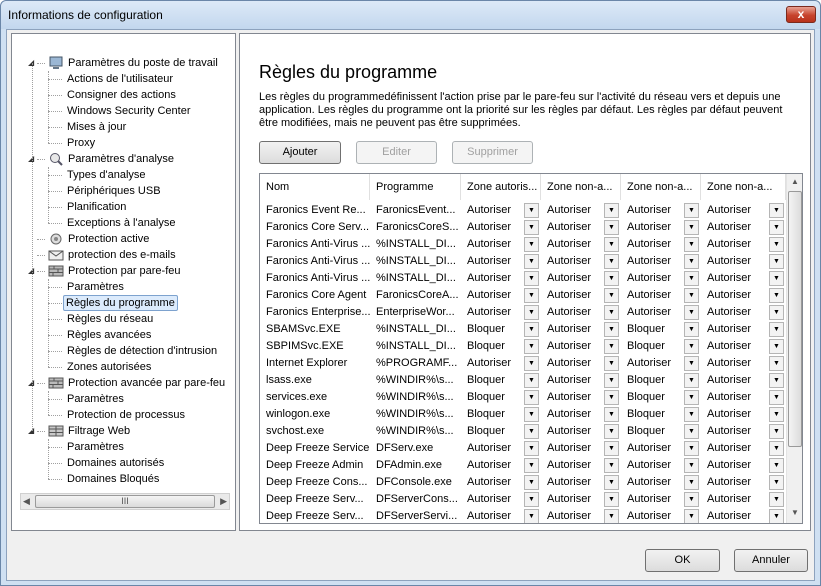 Image resolution: width=821 pixels, height=586 pixels. I want to click on close-icon: x, so click(801, 14).